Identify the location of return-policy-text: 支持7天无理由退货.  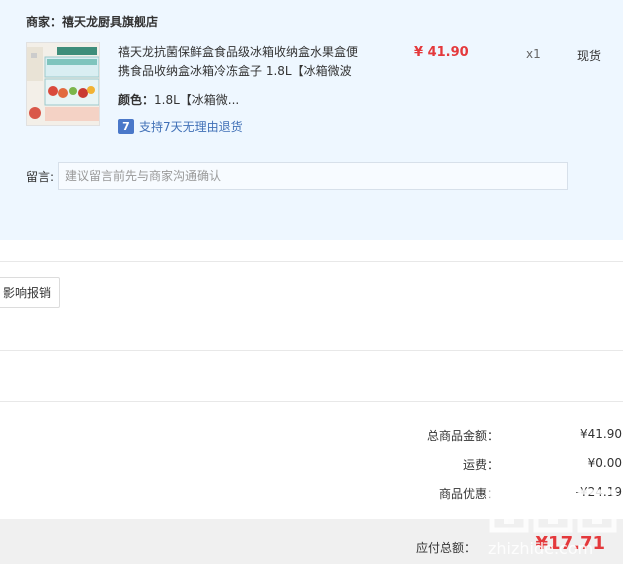
(191, 127).